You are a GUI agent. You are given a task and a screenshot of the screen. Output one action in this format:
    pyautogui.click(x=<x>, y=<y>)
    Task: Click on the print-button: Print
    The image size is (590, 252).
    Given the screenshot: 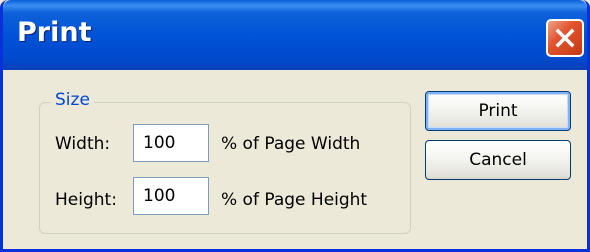 What is the action you would take?
    pyautogui.click(x=498, y=111)
    